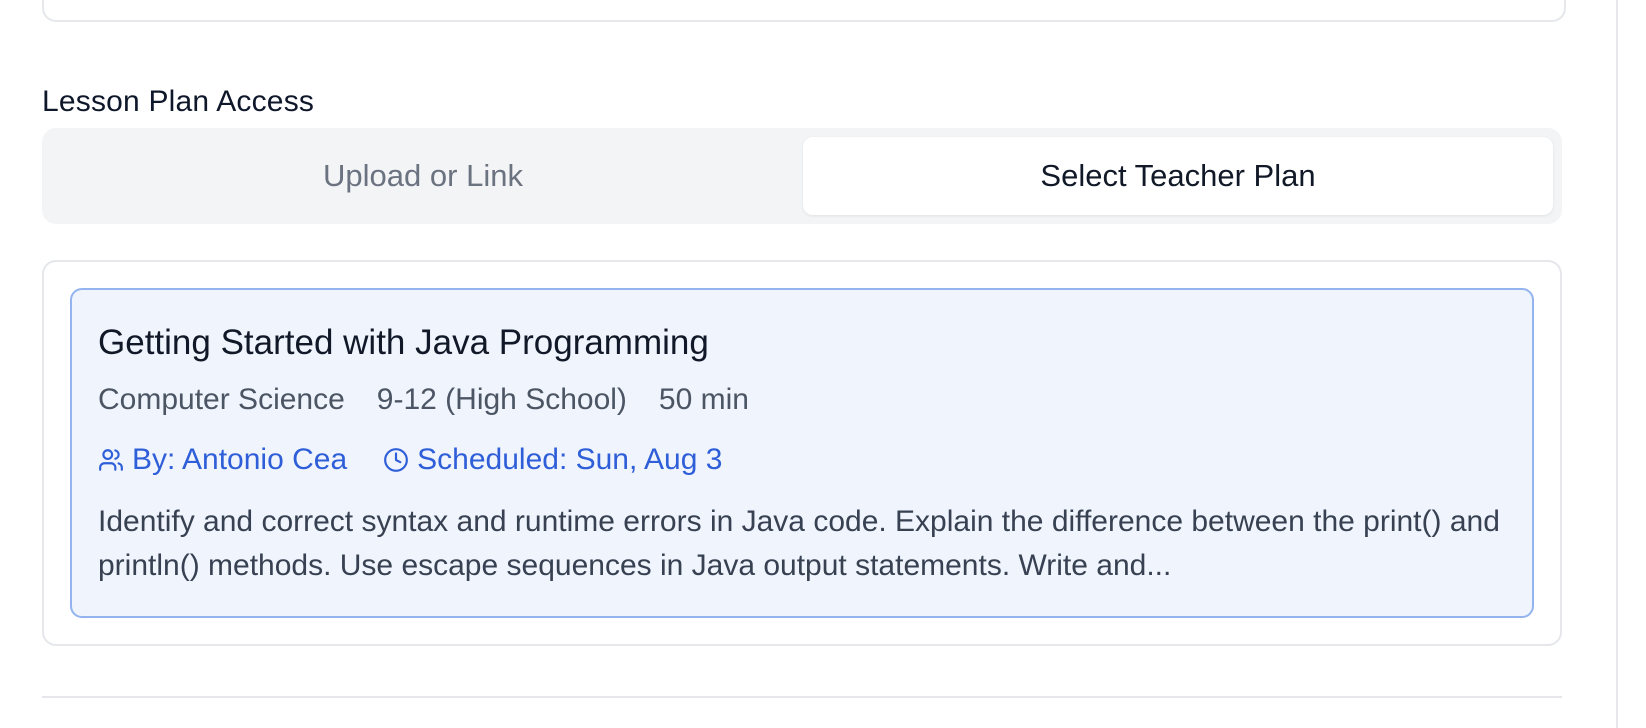  I want to click on clock-icon, so click(396, 460).